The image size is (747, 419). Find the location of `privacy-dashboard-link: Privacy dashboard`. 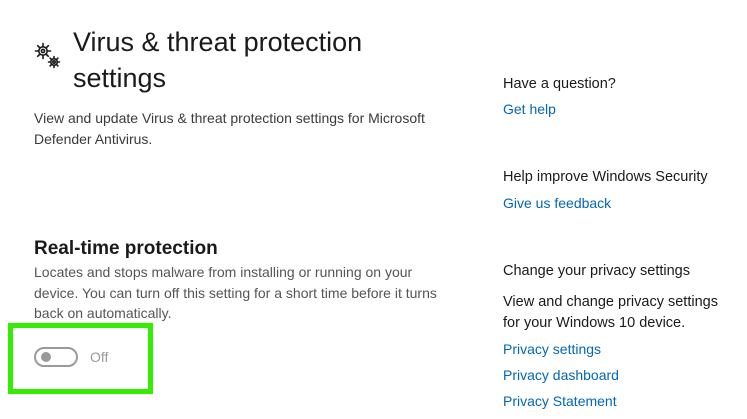

privacy-dashboard-link: Privacy dashboard is located at coordinates (561, 375).